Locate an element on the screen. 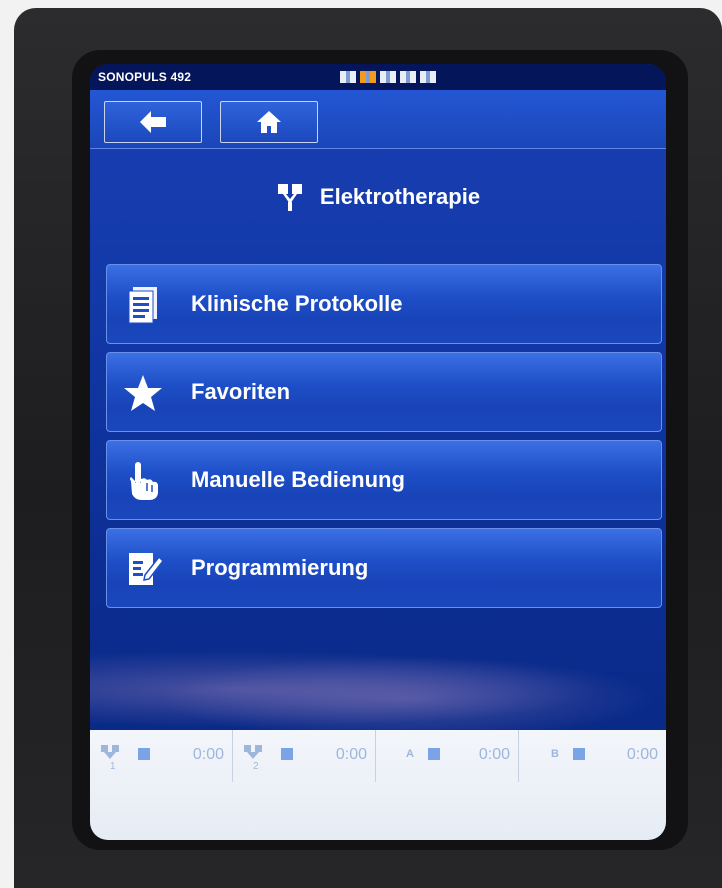 This screenshot has height=888, width=722. back-button is located at coordinates (153, 122).